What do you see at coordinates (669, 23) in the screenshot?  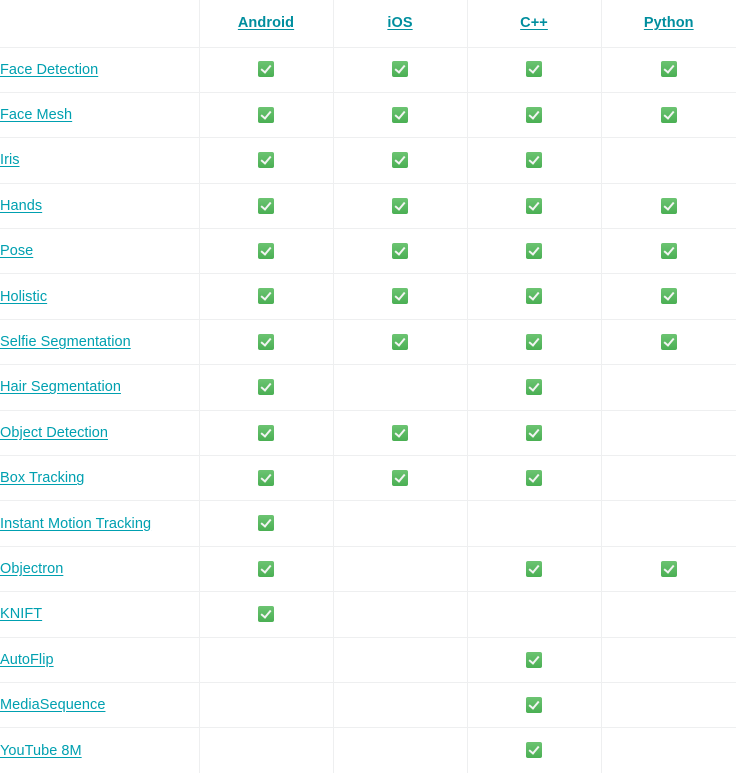 I see `column-header-python-link: Python` at bounding box center [669, 23].